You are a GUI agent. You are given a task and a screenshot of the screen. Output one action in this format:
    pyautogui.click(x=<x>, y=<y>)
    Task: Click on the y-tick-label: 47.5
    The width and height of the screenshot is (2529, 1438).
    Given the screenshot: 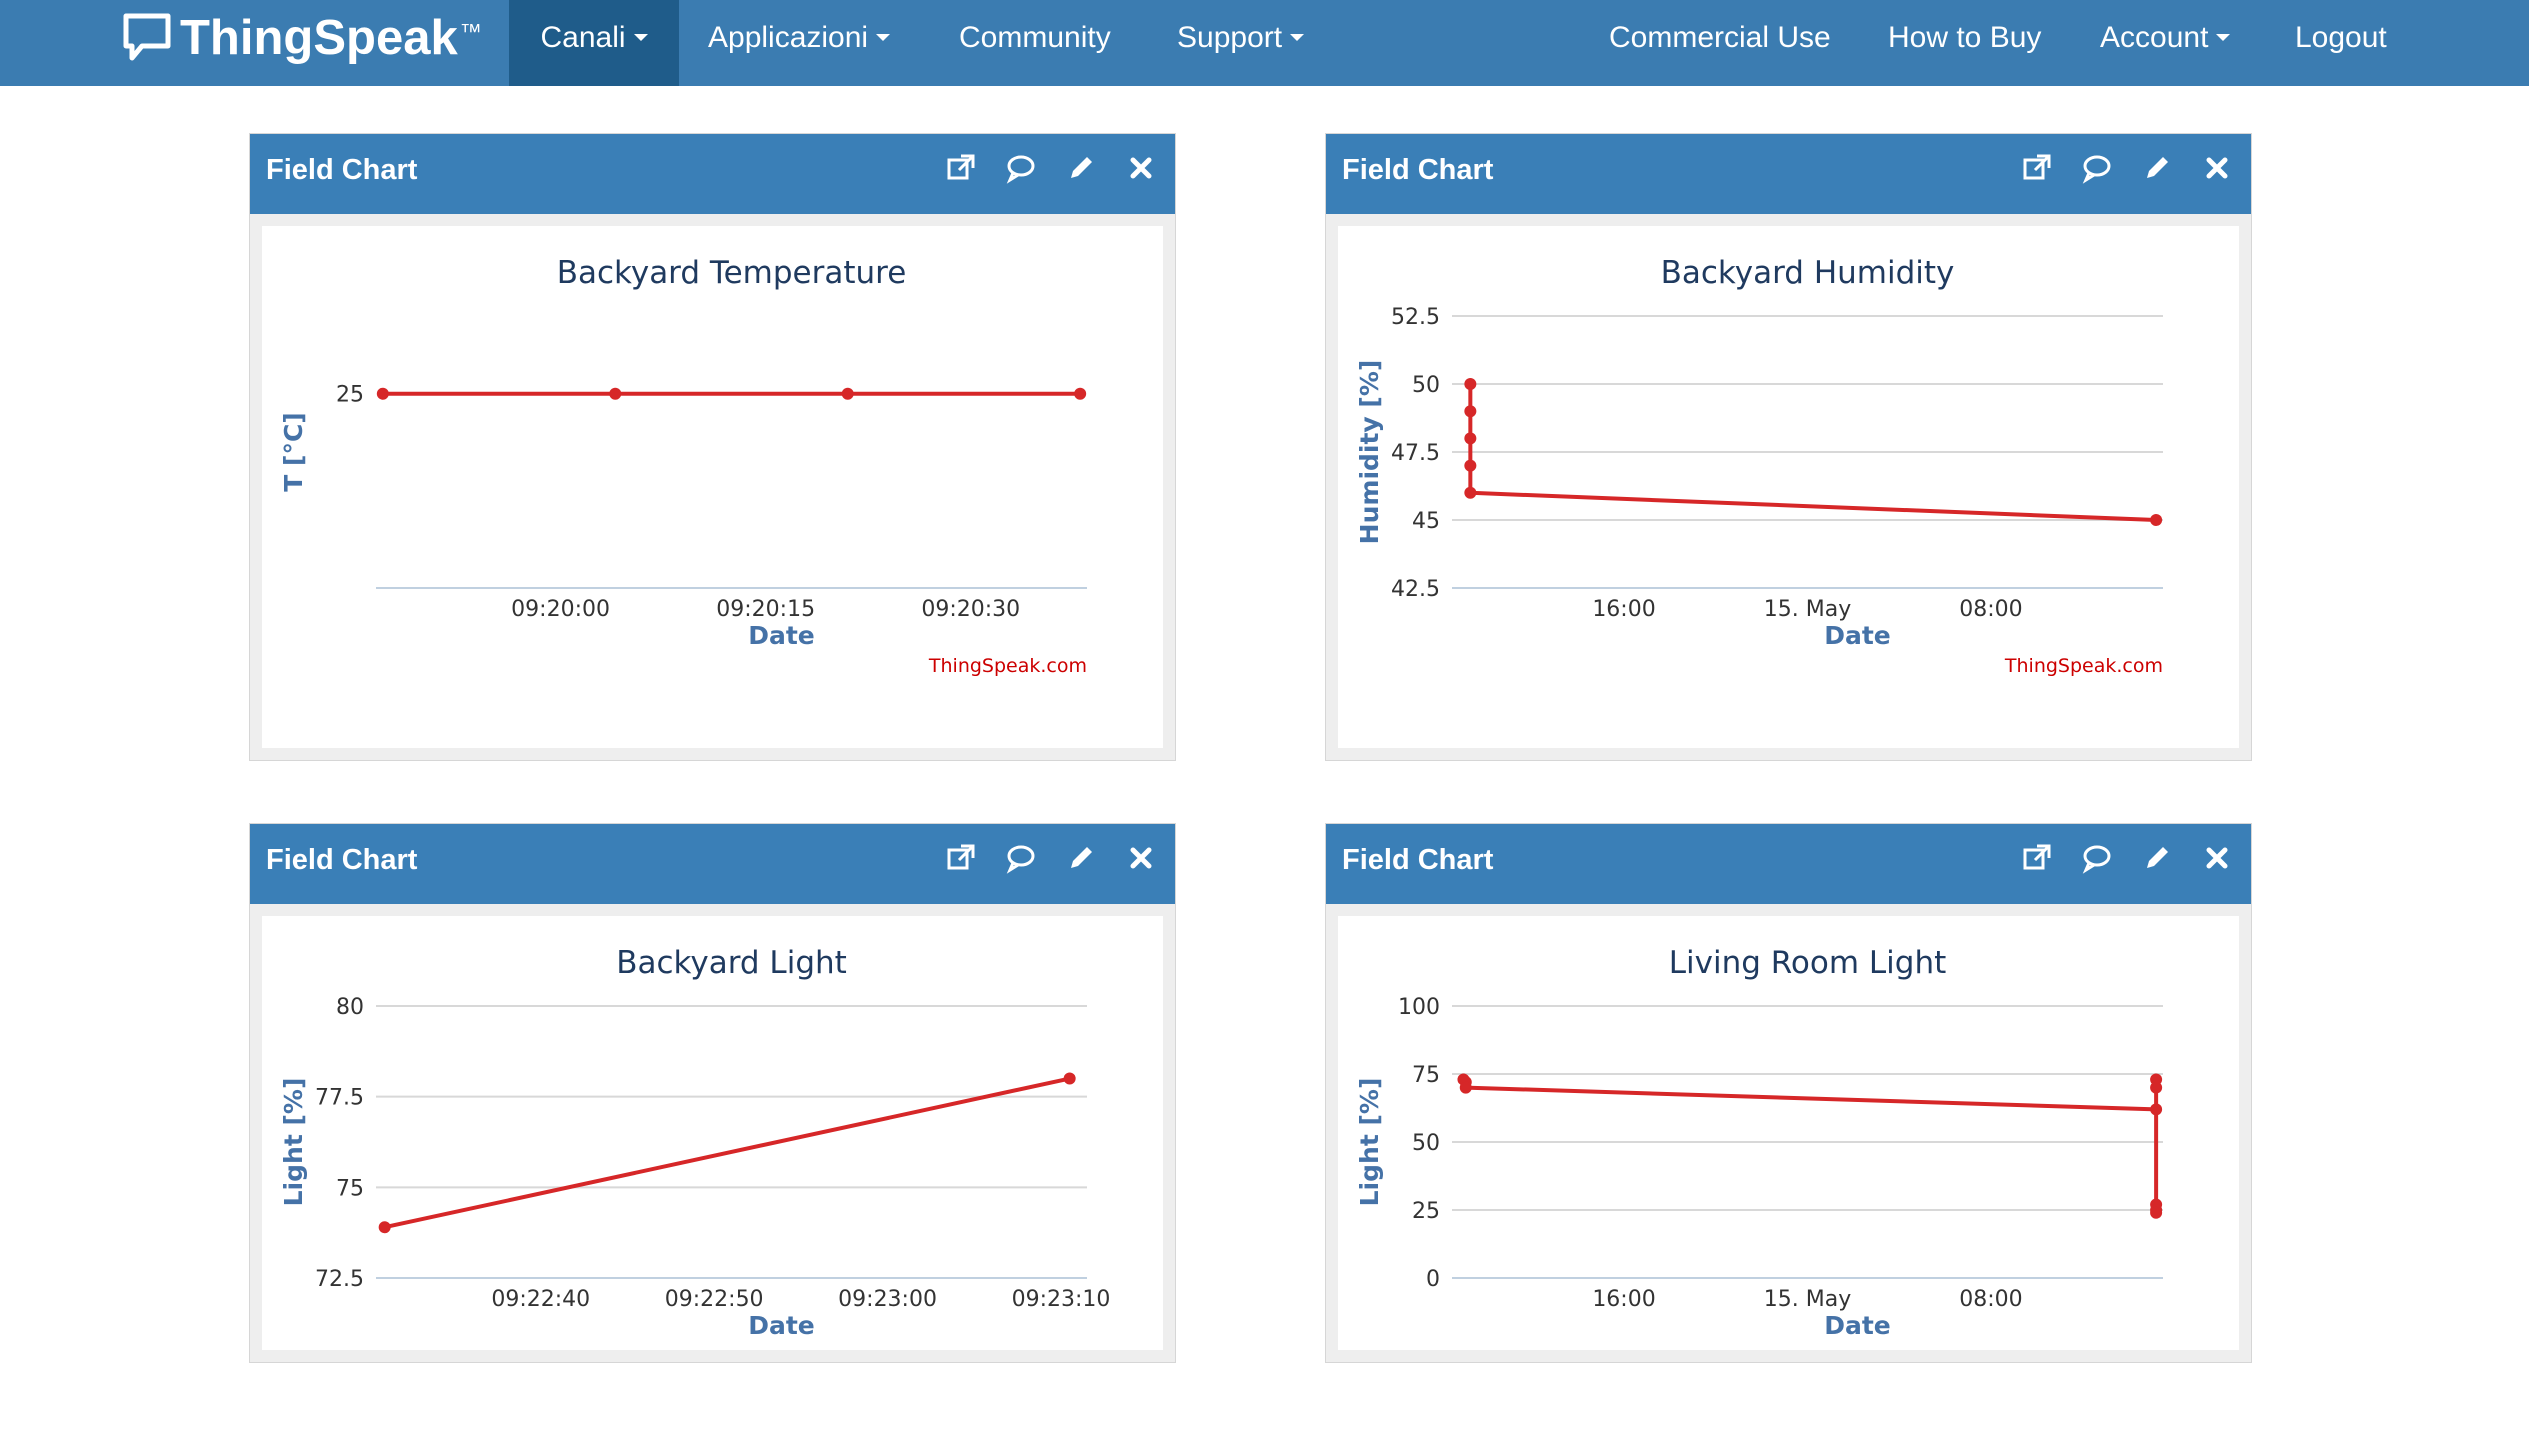 What is the action you would take?
    pyautogui.click(x=1415, y=453)
    